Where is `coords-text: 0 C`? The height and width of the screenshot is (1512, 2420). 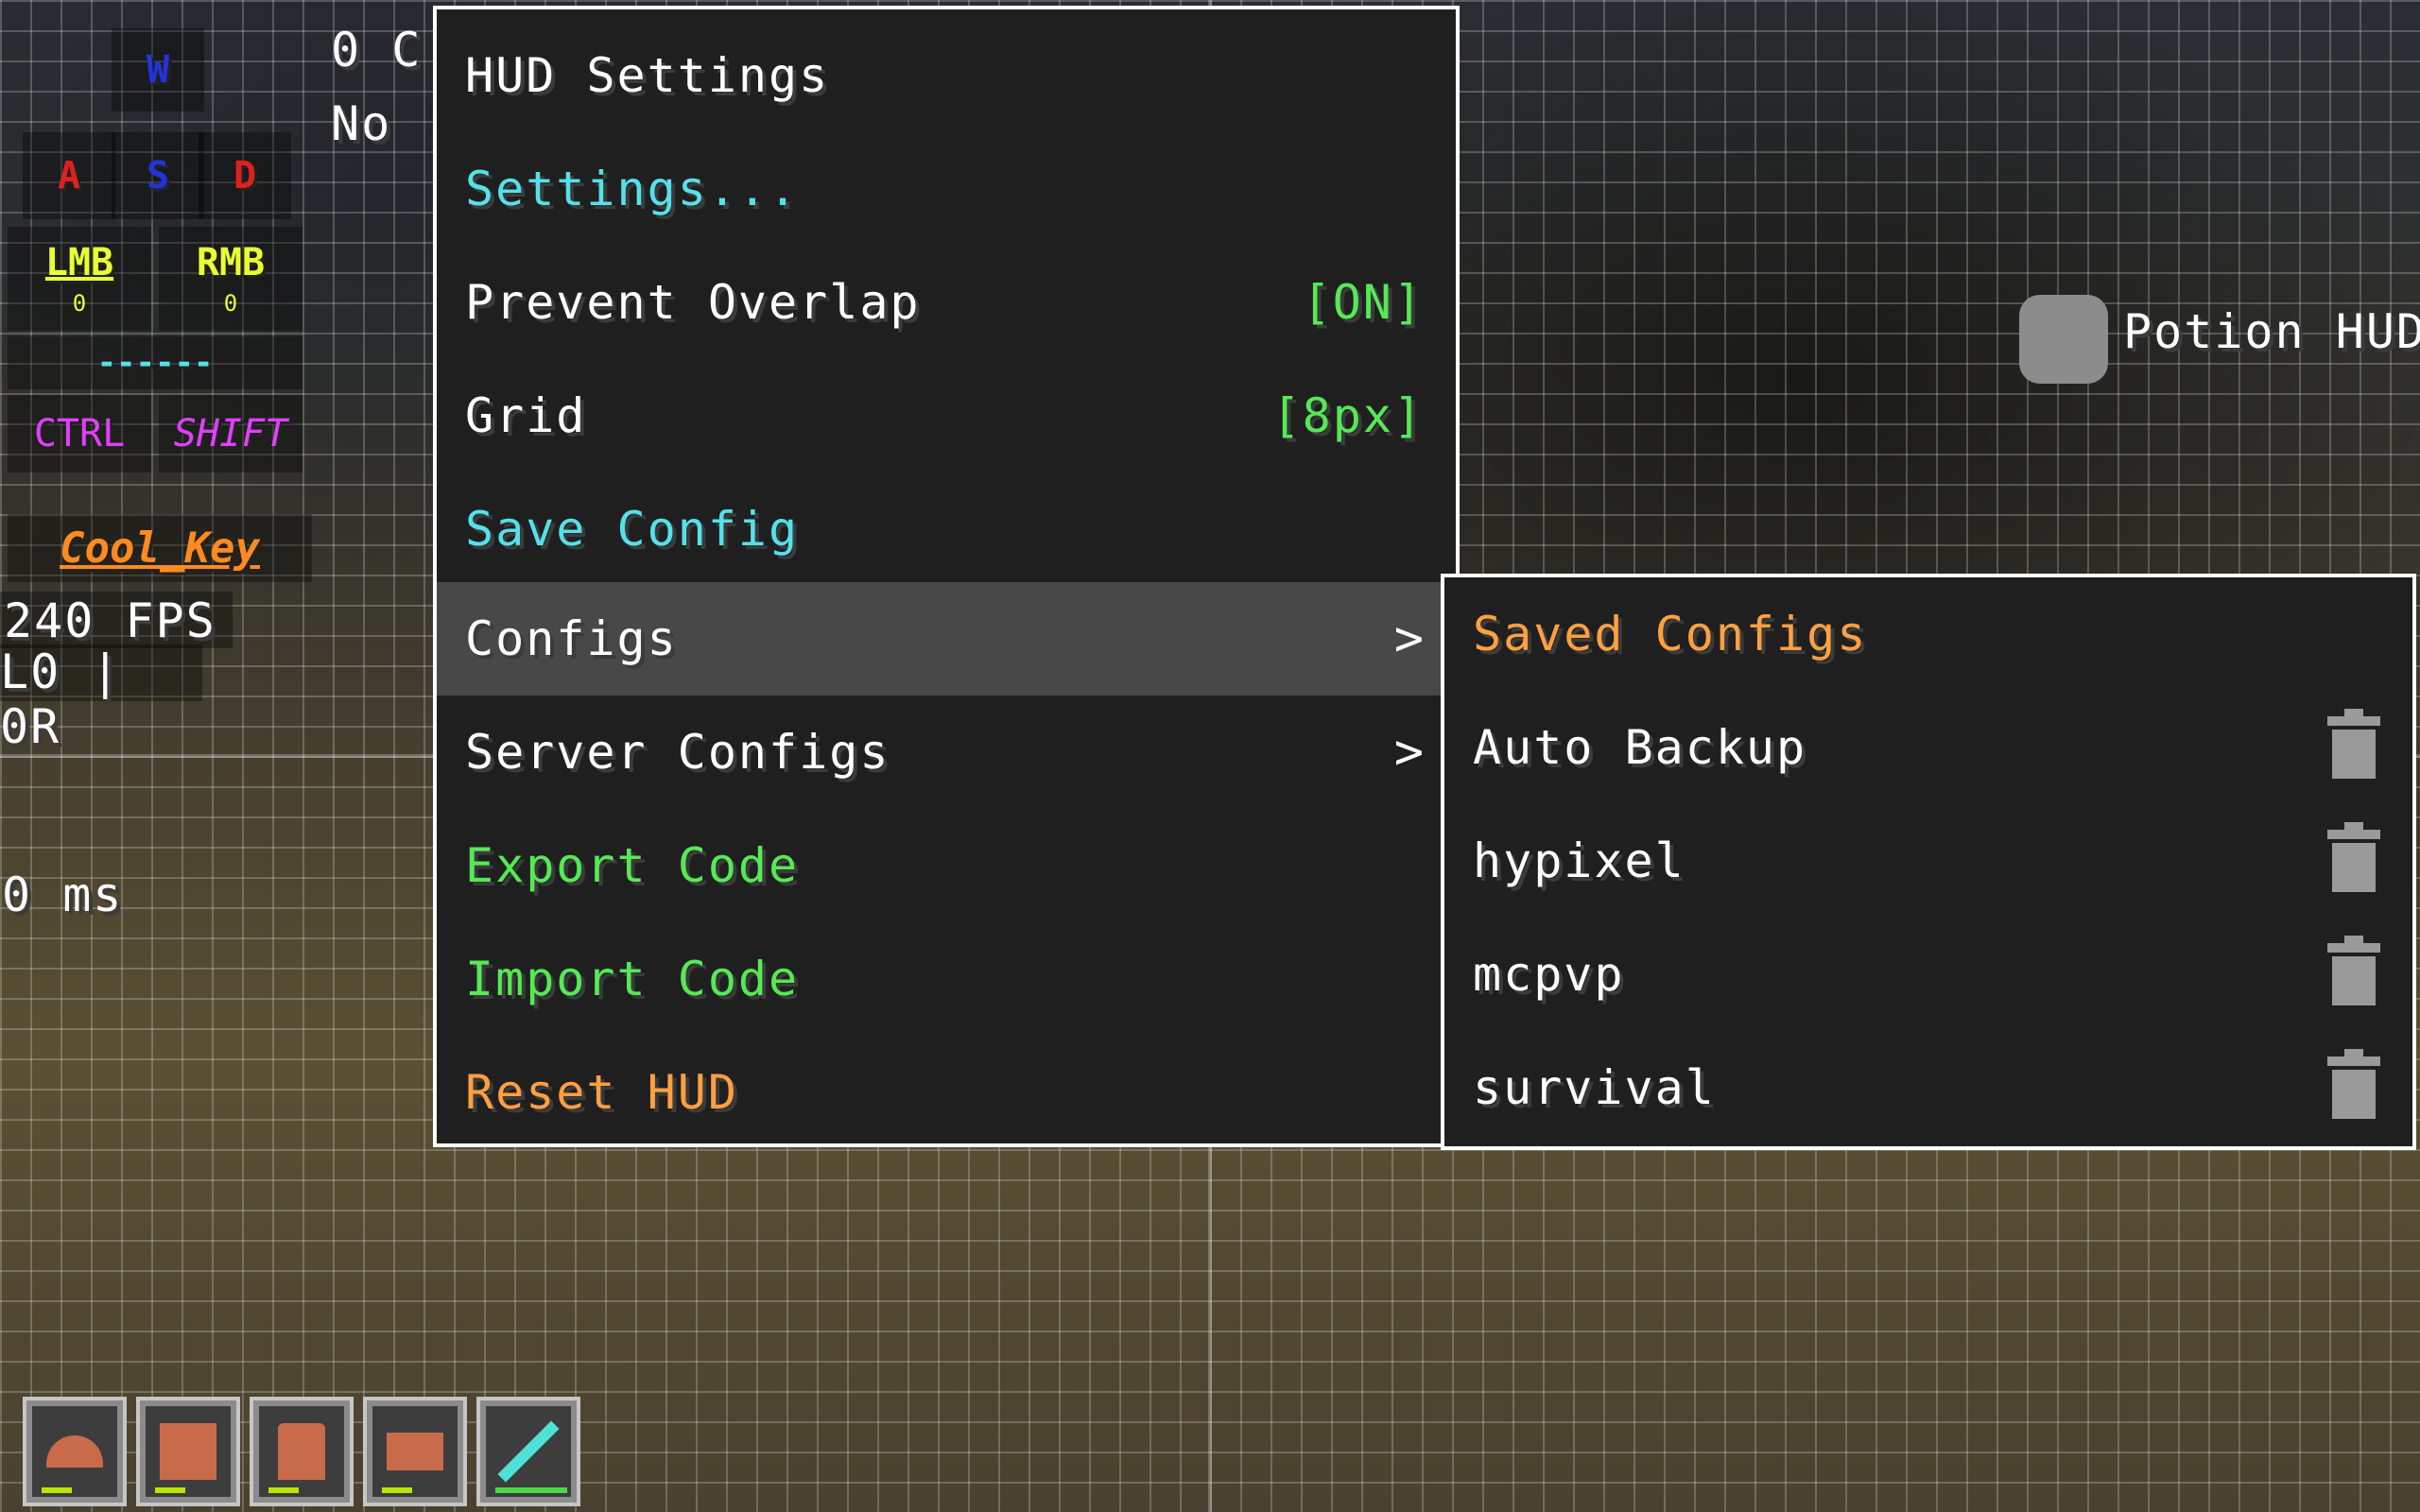
coords-text: 0 C is located at coordinates (376, 50).